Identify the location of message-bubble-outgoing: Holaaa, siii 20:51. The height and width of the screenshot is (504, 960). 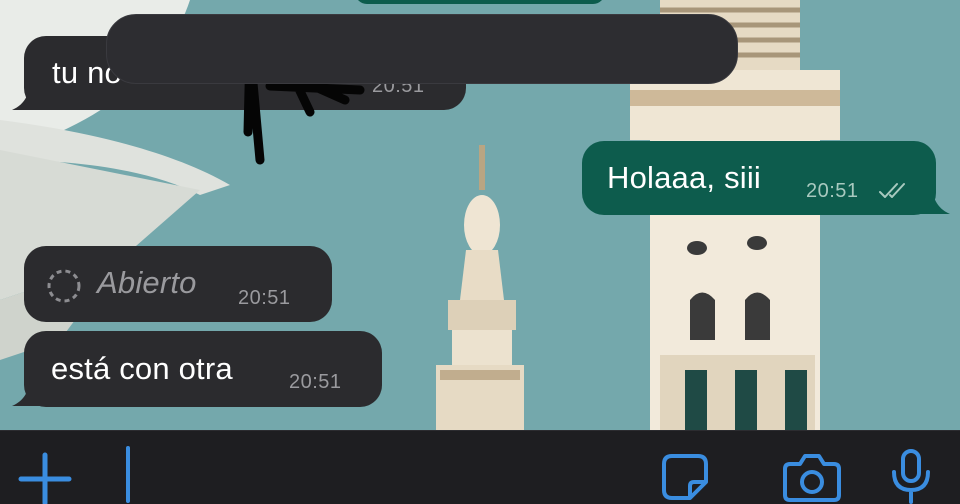
(759, 178).